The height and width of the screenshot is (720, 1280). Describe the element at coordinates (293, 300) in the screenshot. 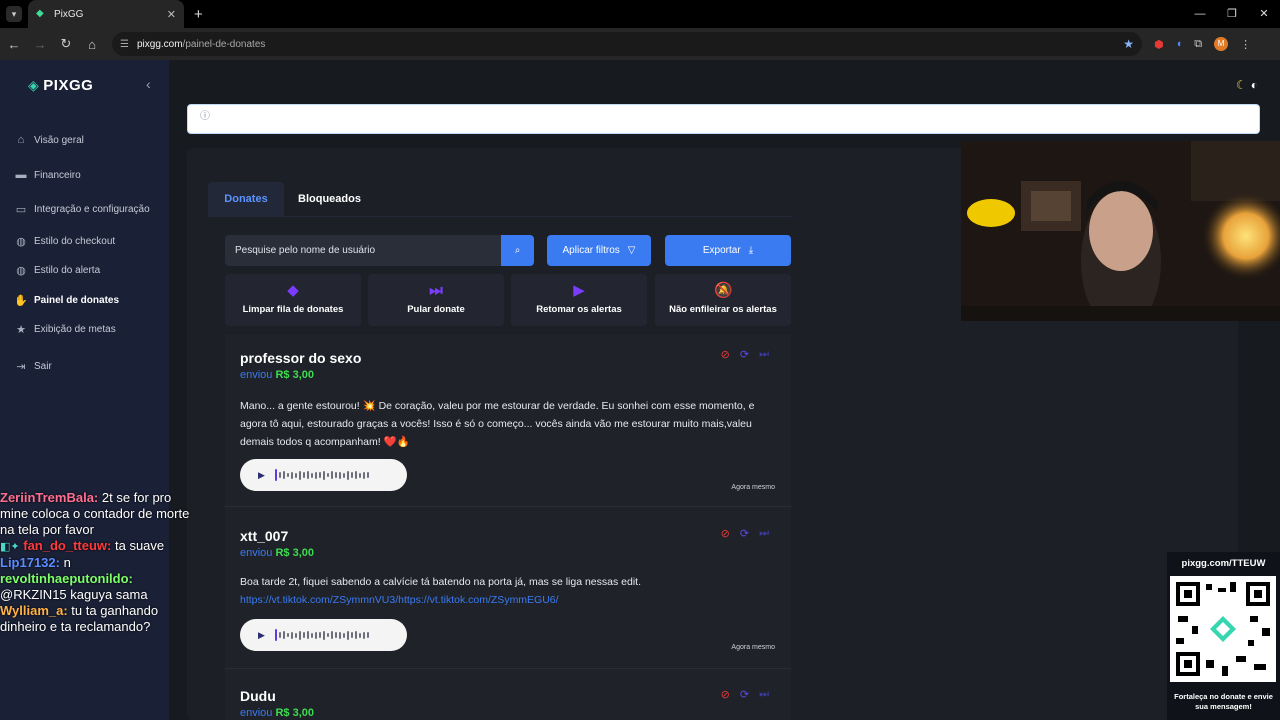

I see `clear-queue-button: ◆ Limpar fila de donates` at that location.